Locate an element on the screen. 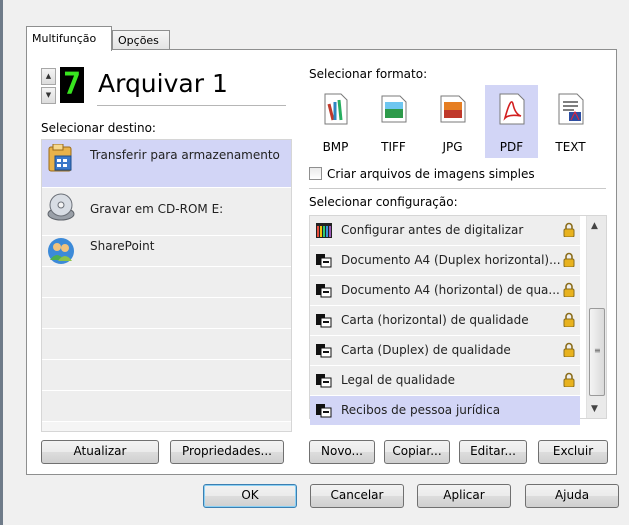  color-bars-icon is located at coordinates (324, 230).